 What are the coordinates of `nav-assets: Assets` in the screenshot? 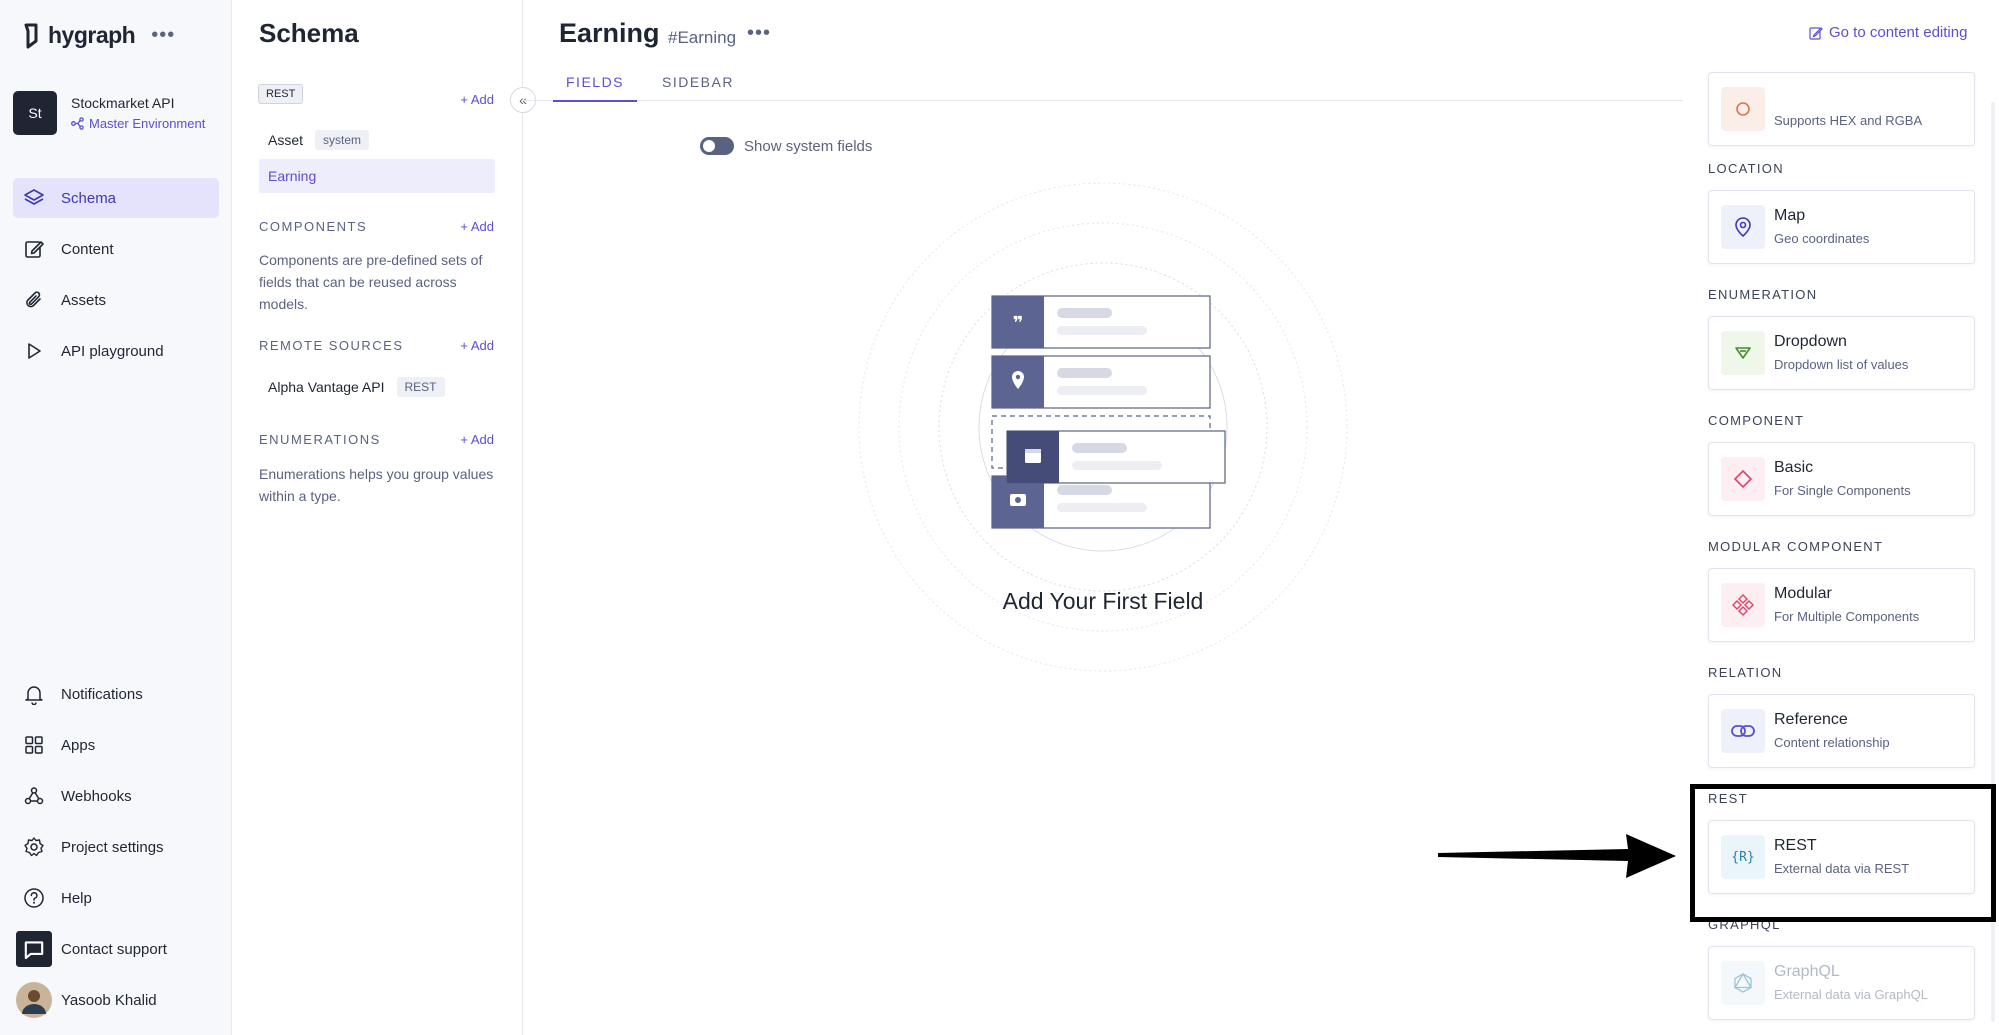 It's located at (116, 300).